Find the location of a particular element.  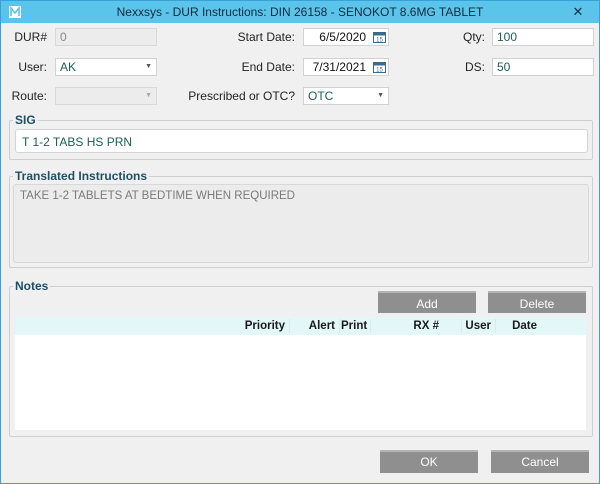

end-date-field: 7/31/2021 15 is located at coordinates (346, 67).